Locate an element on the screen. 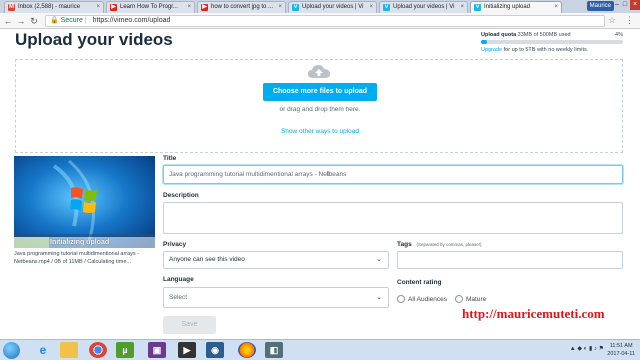 The height and width of the screenshot is (360, 640). tab-upload-videos-1: v Upload your videos | Vi × is located at coordinates (332, 7).